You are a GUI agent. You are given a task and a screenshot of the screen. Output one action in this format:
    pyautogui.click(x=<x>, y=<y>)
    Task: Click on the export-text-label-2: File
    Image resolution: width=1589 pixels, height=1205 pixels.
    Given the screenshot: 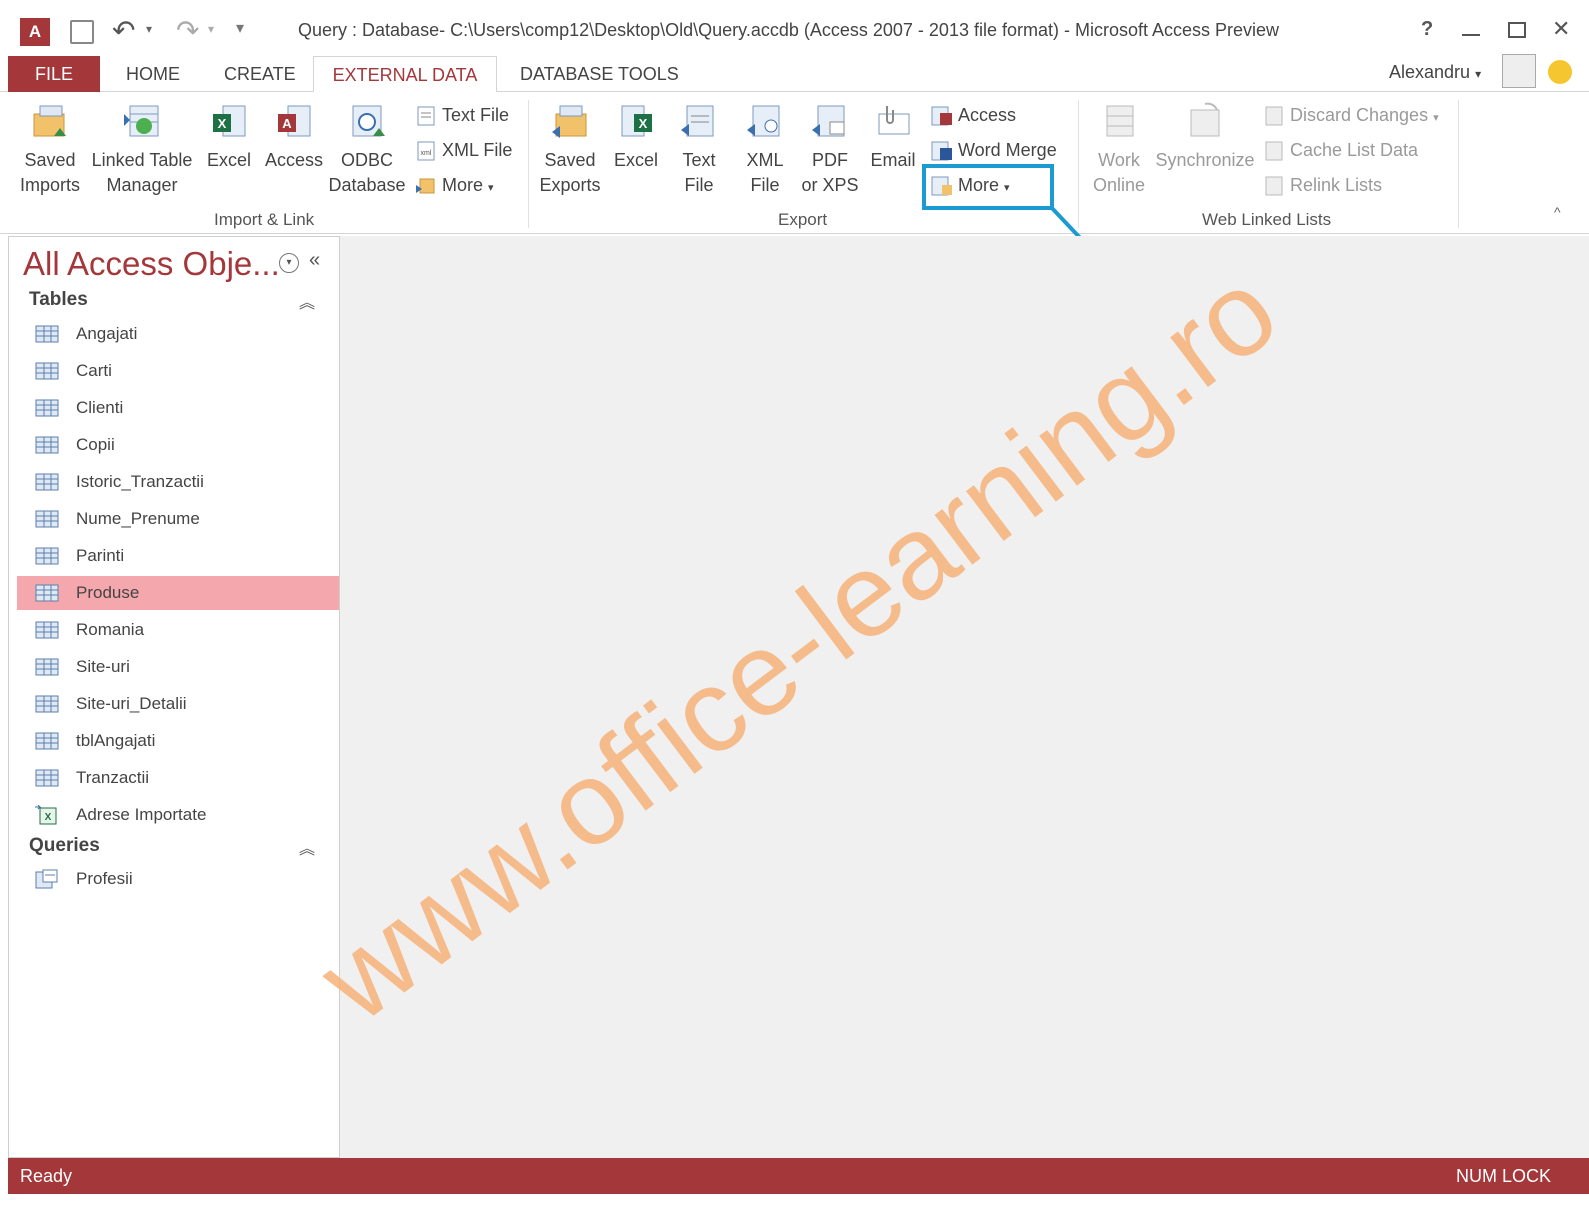 What is the action you would take?
    pyautogui.click(x=699, y=185)
    